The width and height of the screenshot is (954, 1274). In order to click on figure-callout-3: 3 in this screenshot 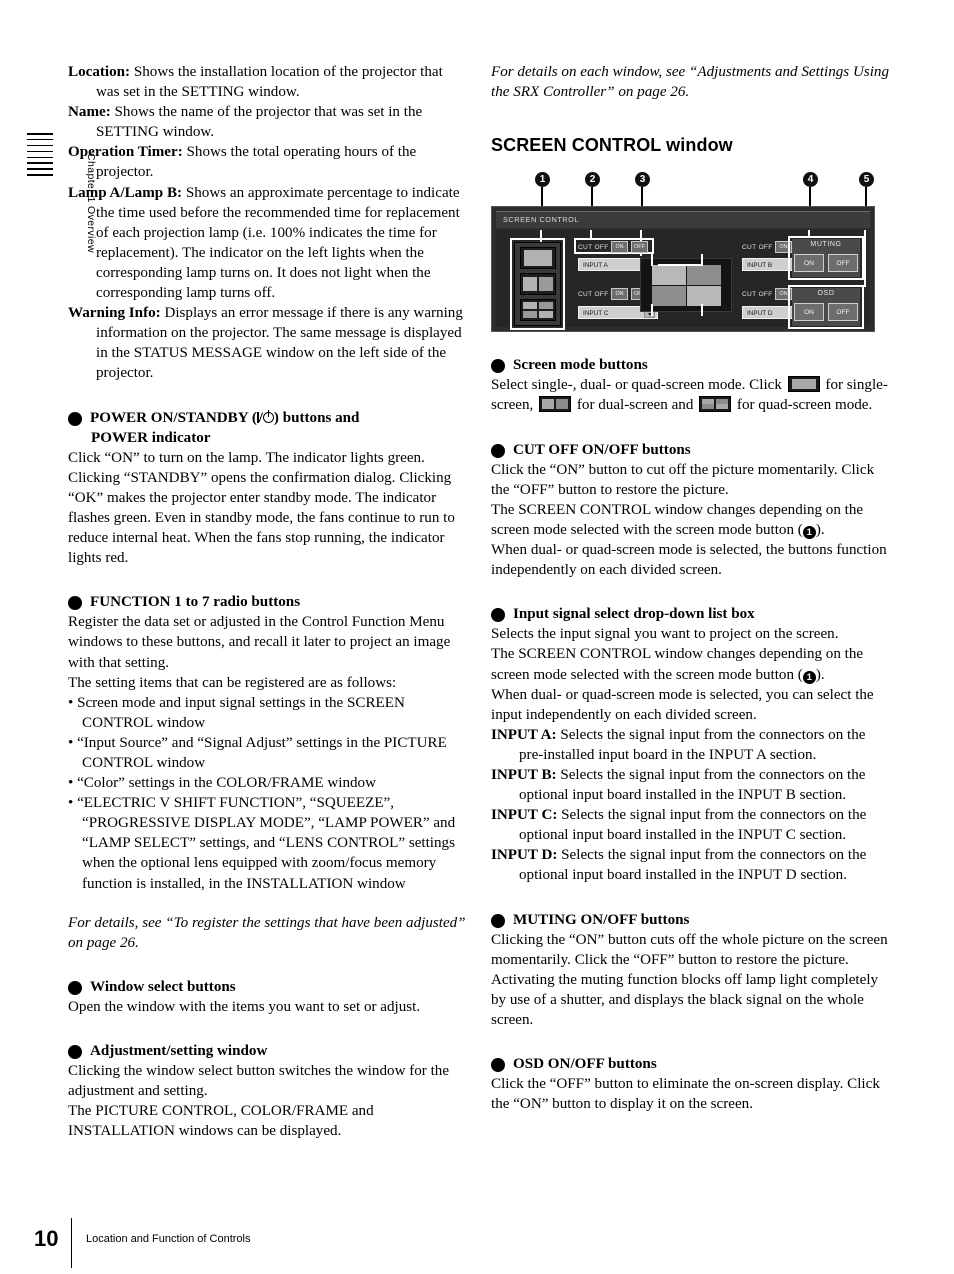, I will do `click(642, 179)`.